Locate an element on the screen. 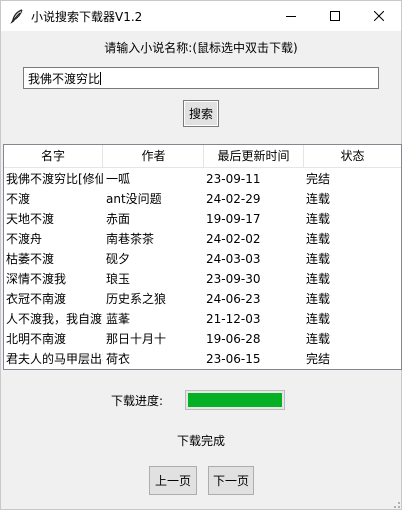 The width and height of the screenshot is (404, 510). close-button is located at coordinates (379, 16).